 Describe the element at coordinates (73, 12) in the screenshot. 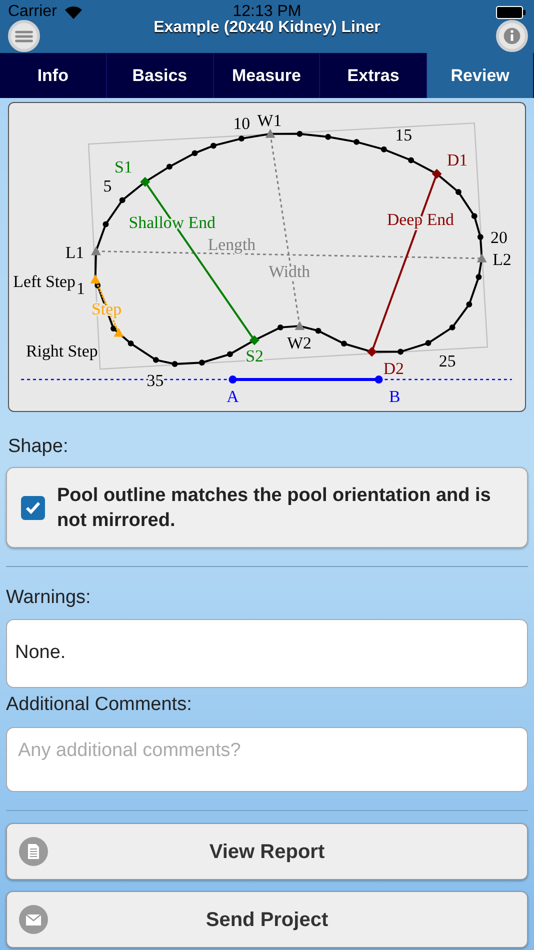

I see `wifi-icon` at that location.